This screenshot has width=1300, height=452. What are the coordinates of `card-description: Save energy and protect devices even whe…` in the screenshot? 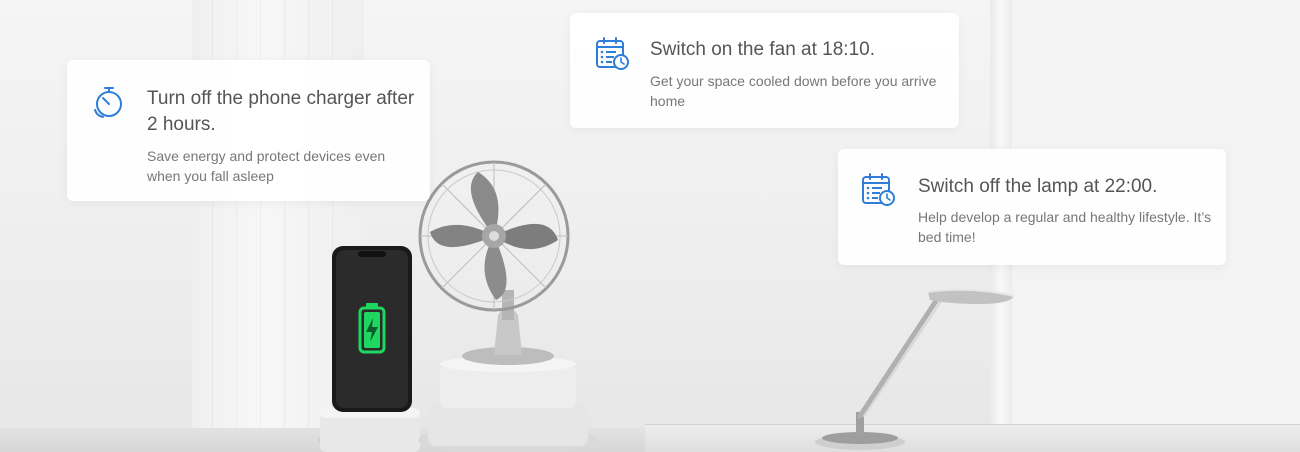 It's located at (266, 166).